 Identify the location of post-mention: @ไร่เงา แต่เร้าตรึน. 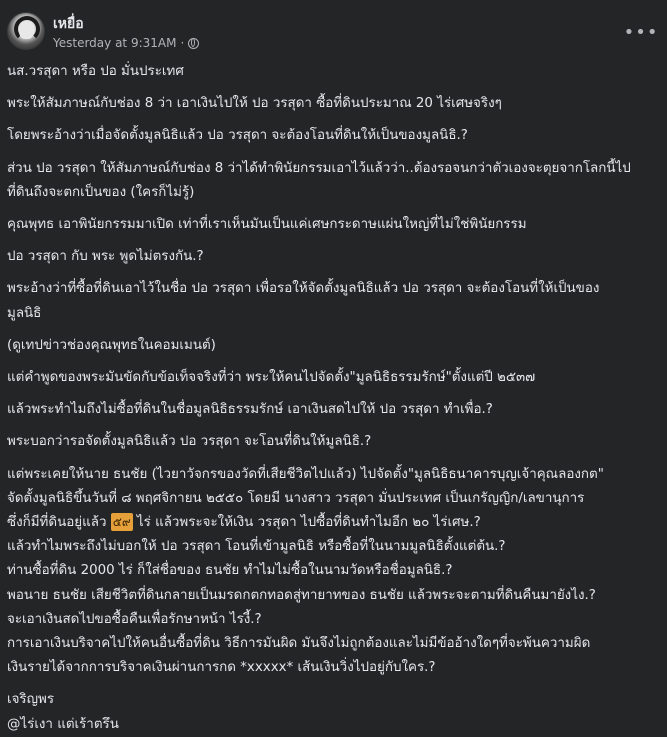
(332, 725).